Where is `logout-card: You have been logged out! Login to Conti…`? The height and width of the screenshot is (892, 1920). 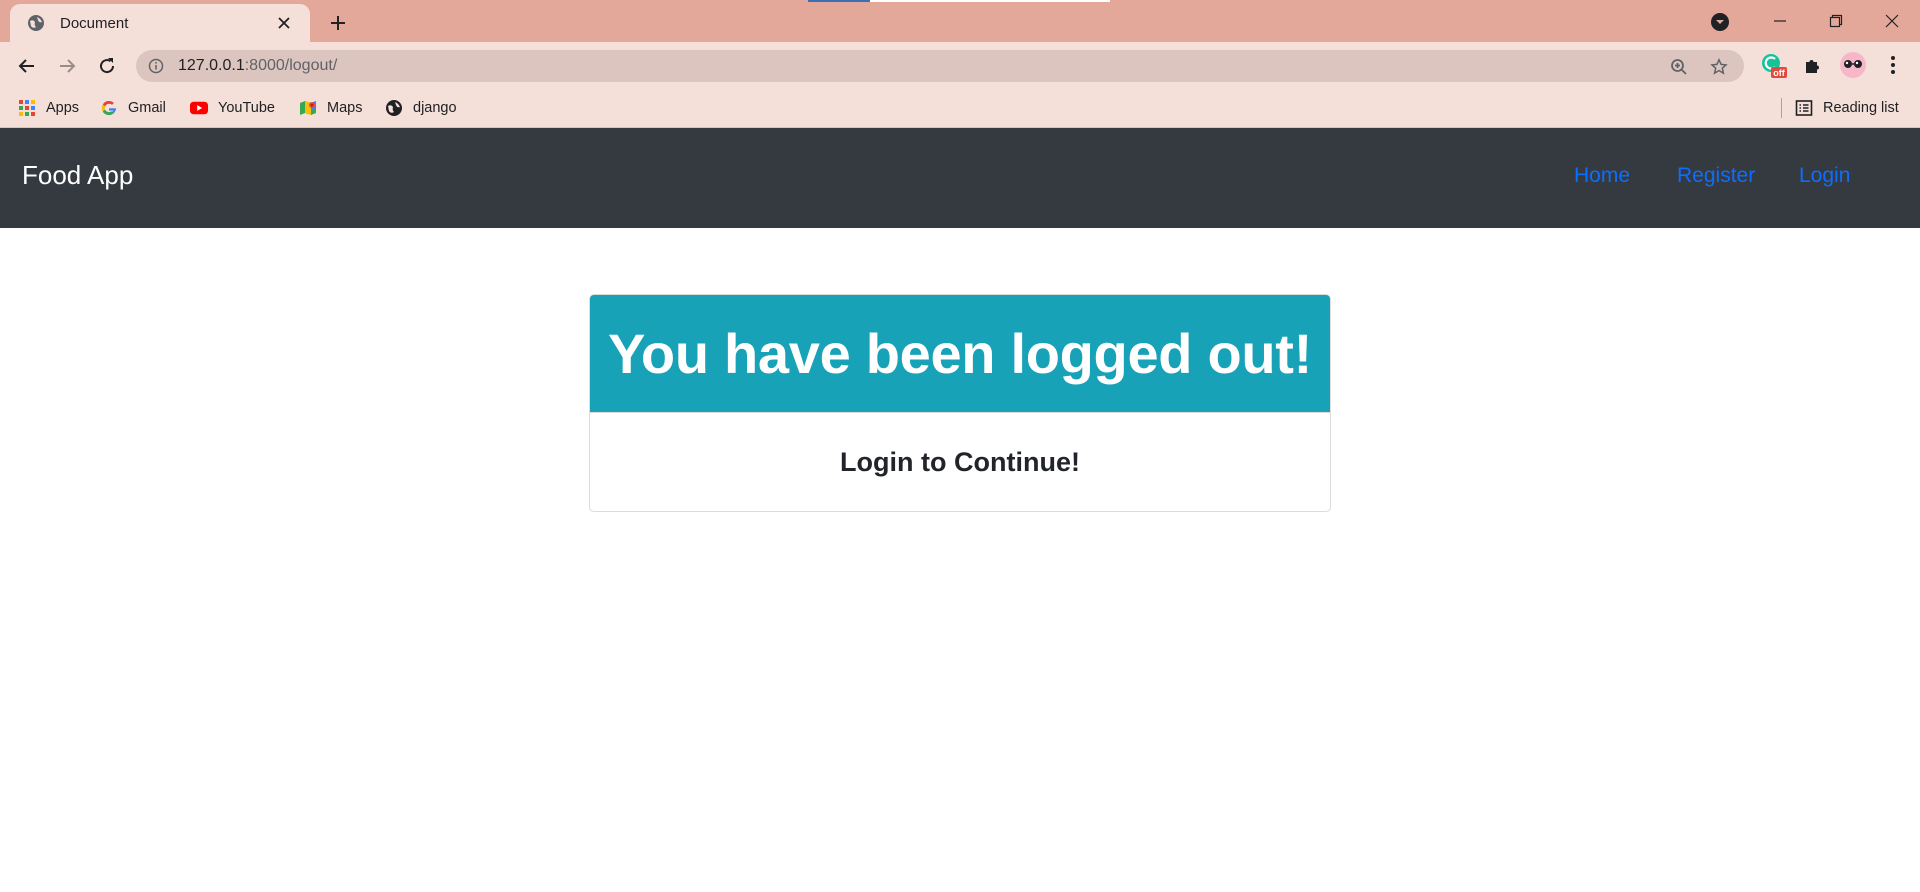
logout-card: You have been logged out! Login to Conti… is located at coordinates (960, 403).